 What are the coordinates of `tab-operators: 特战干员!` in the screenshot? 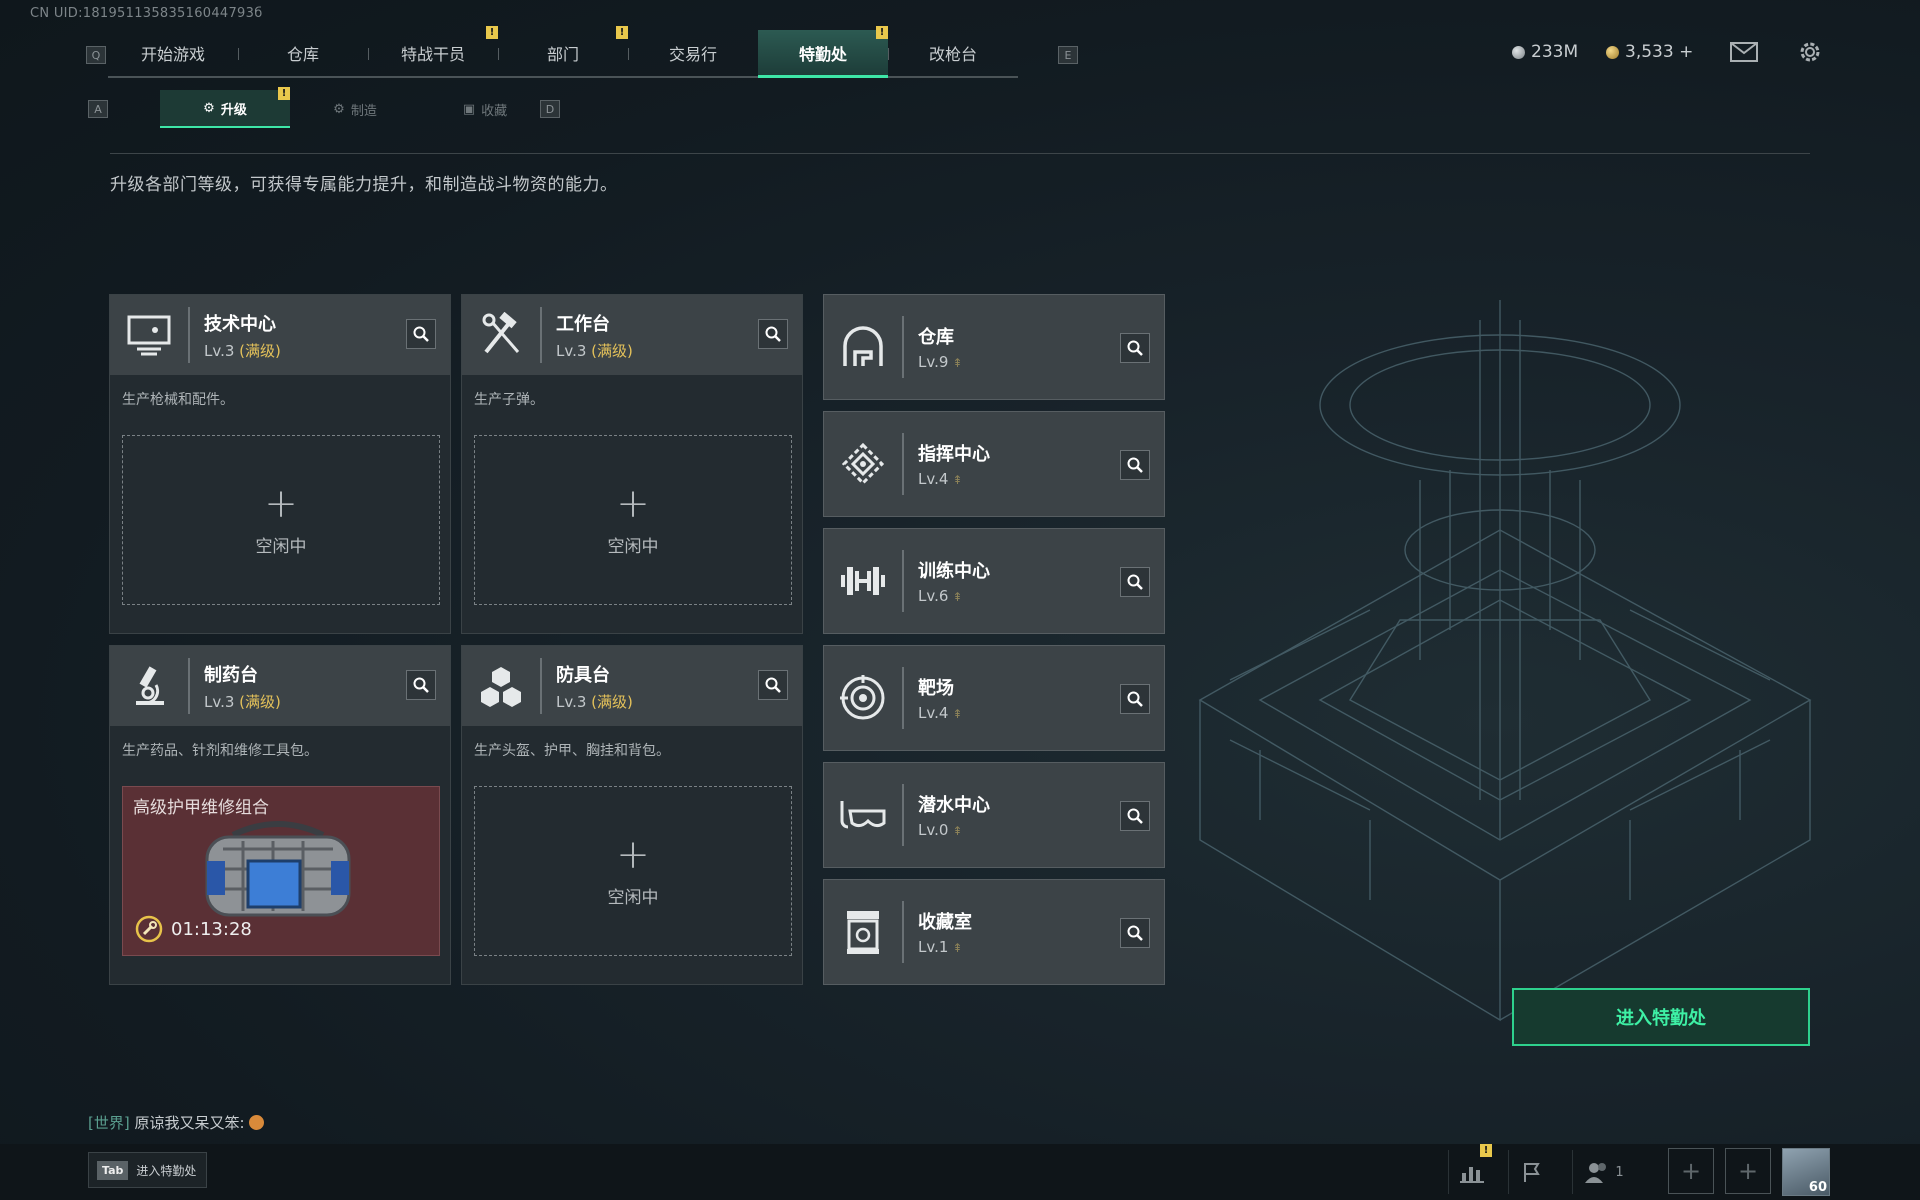 It's located at (433, 51).